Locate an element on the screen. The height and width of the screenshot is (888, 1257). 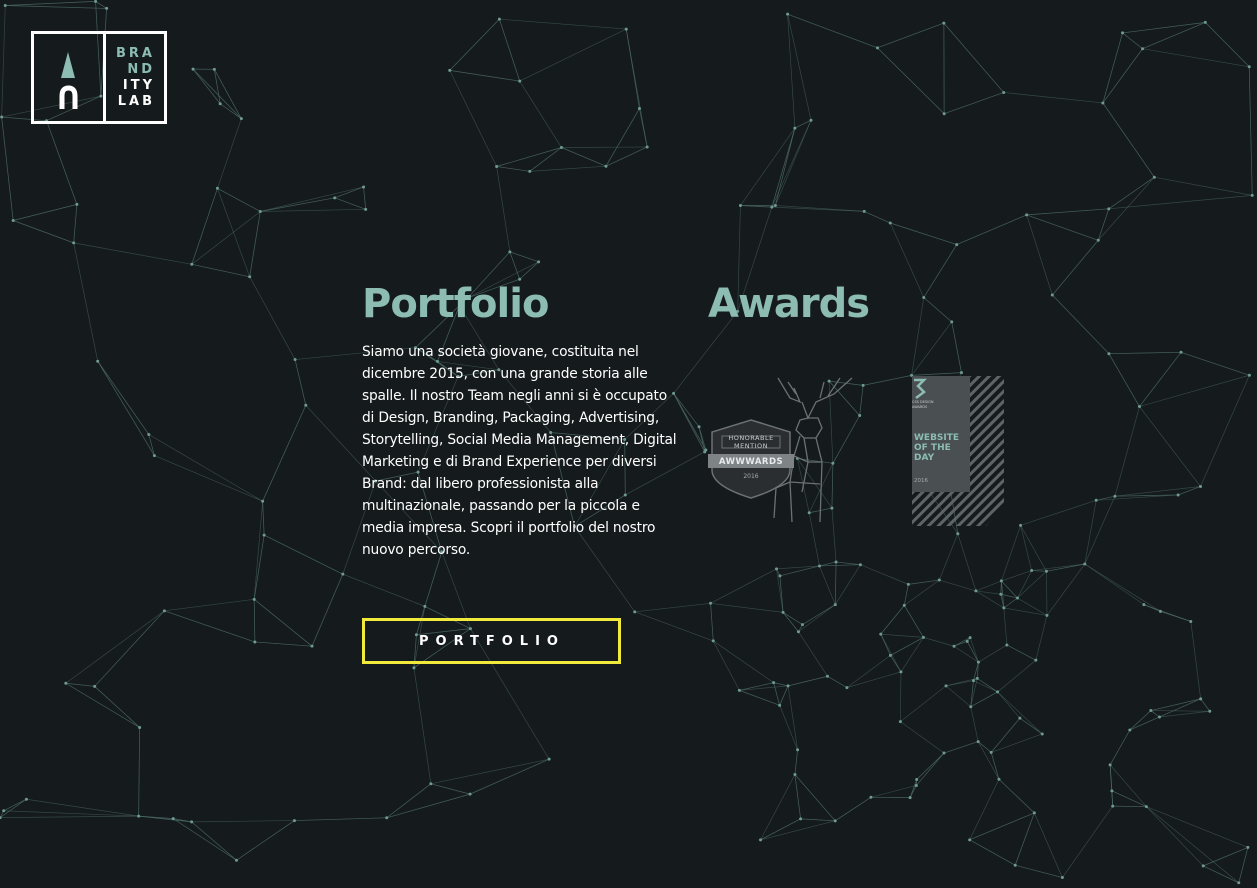
portfolio-button: PORTFOLIO is located at coordinates (491, 641).